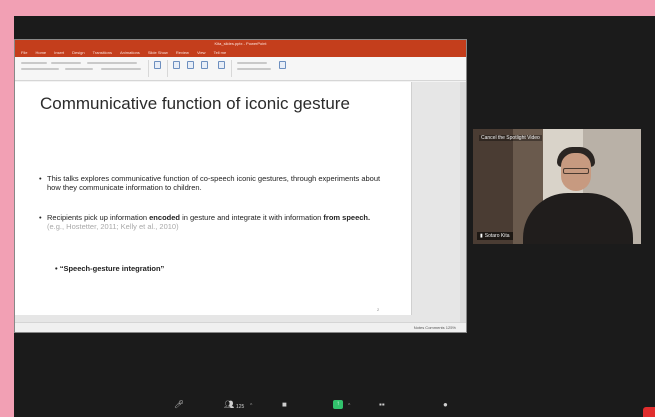 This screenshot has width=655, height=417. Describe the element at coordinates (195, 103) in the screenshot. I see `slide-title: Communicative function of iconic gesture` at that location.